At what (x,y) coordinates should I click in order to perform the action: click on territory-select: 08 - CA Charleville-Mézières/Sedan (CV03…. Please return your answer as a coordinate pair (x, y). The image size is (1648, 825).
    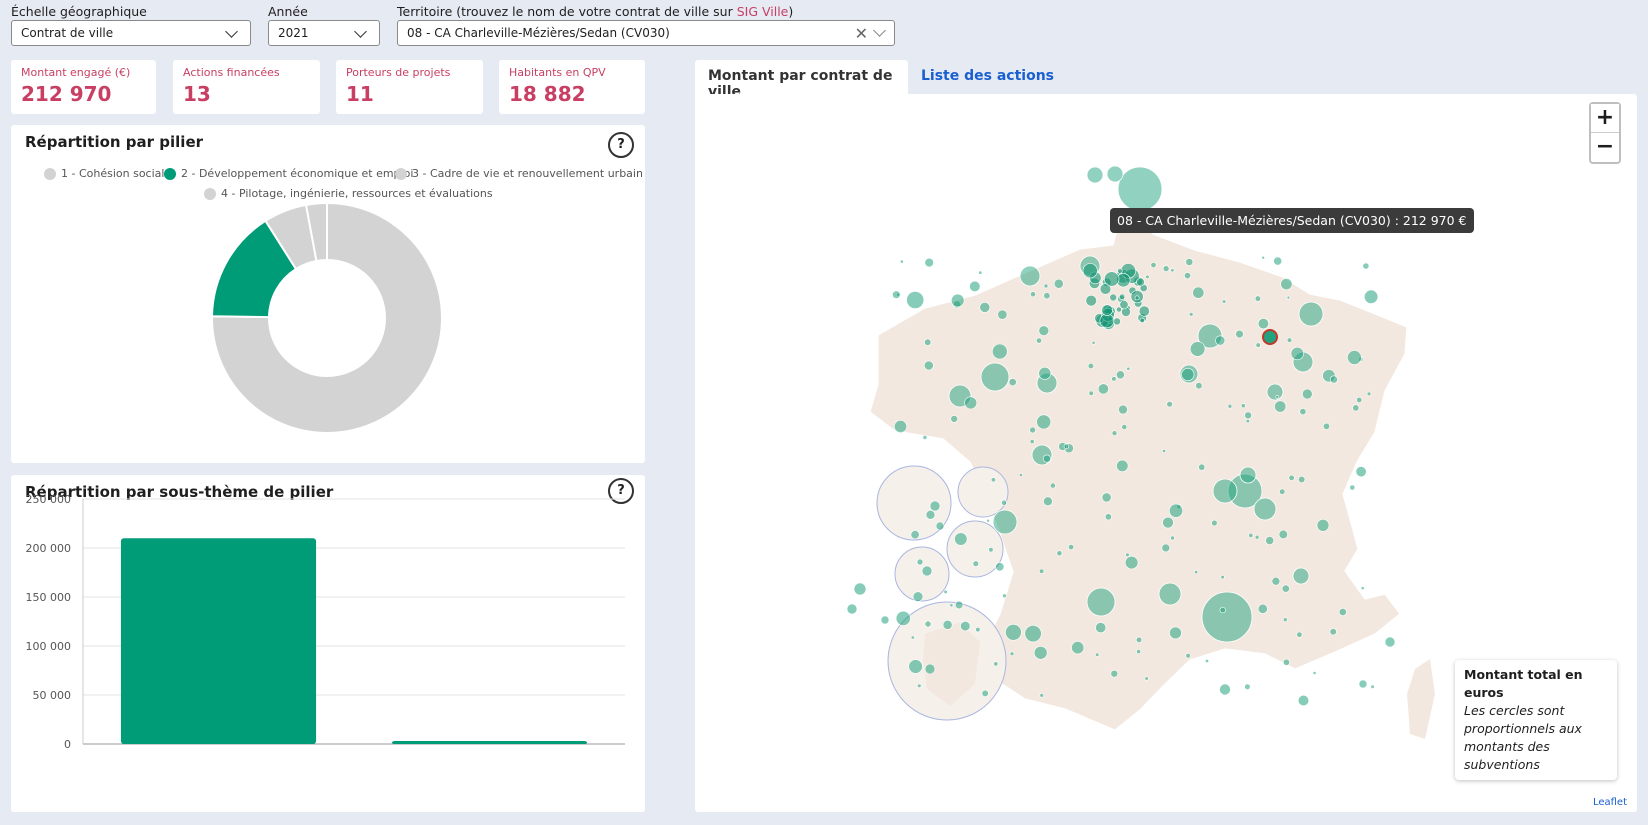
    Looking at the image, I should click on (646, 33).